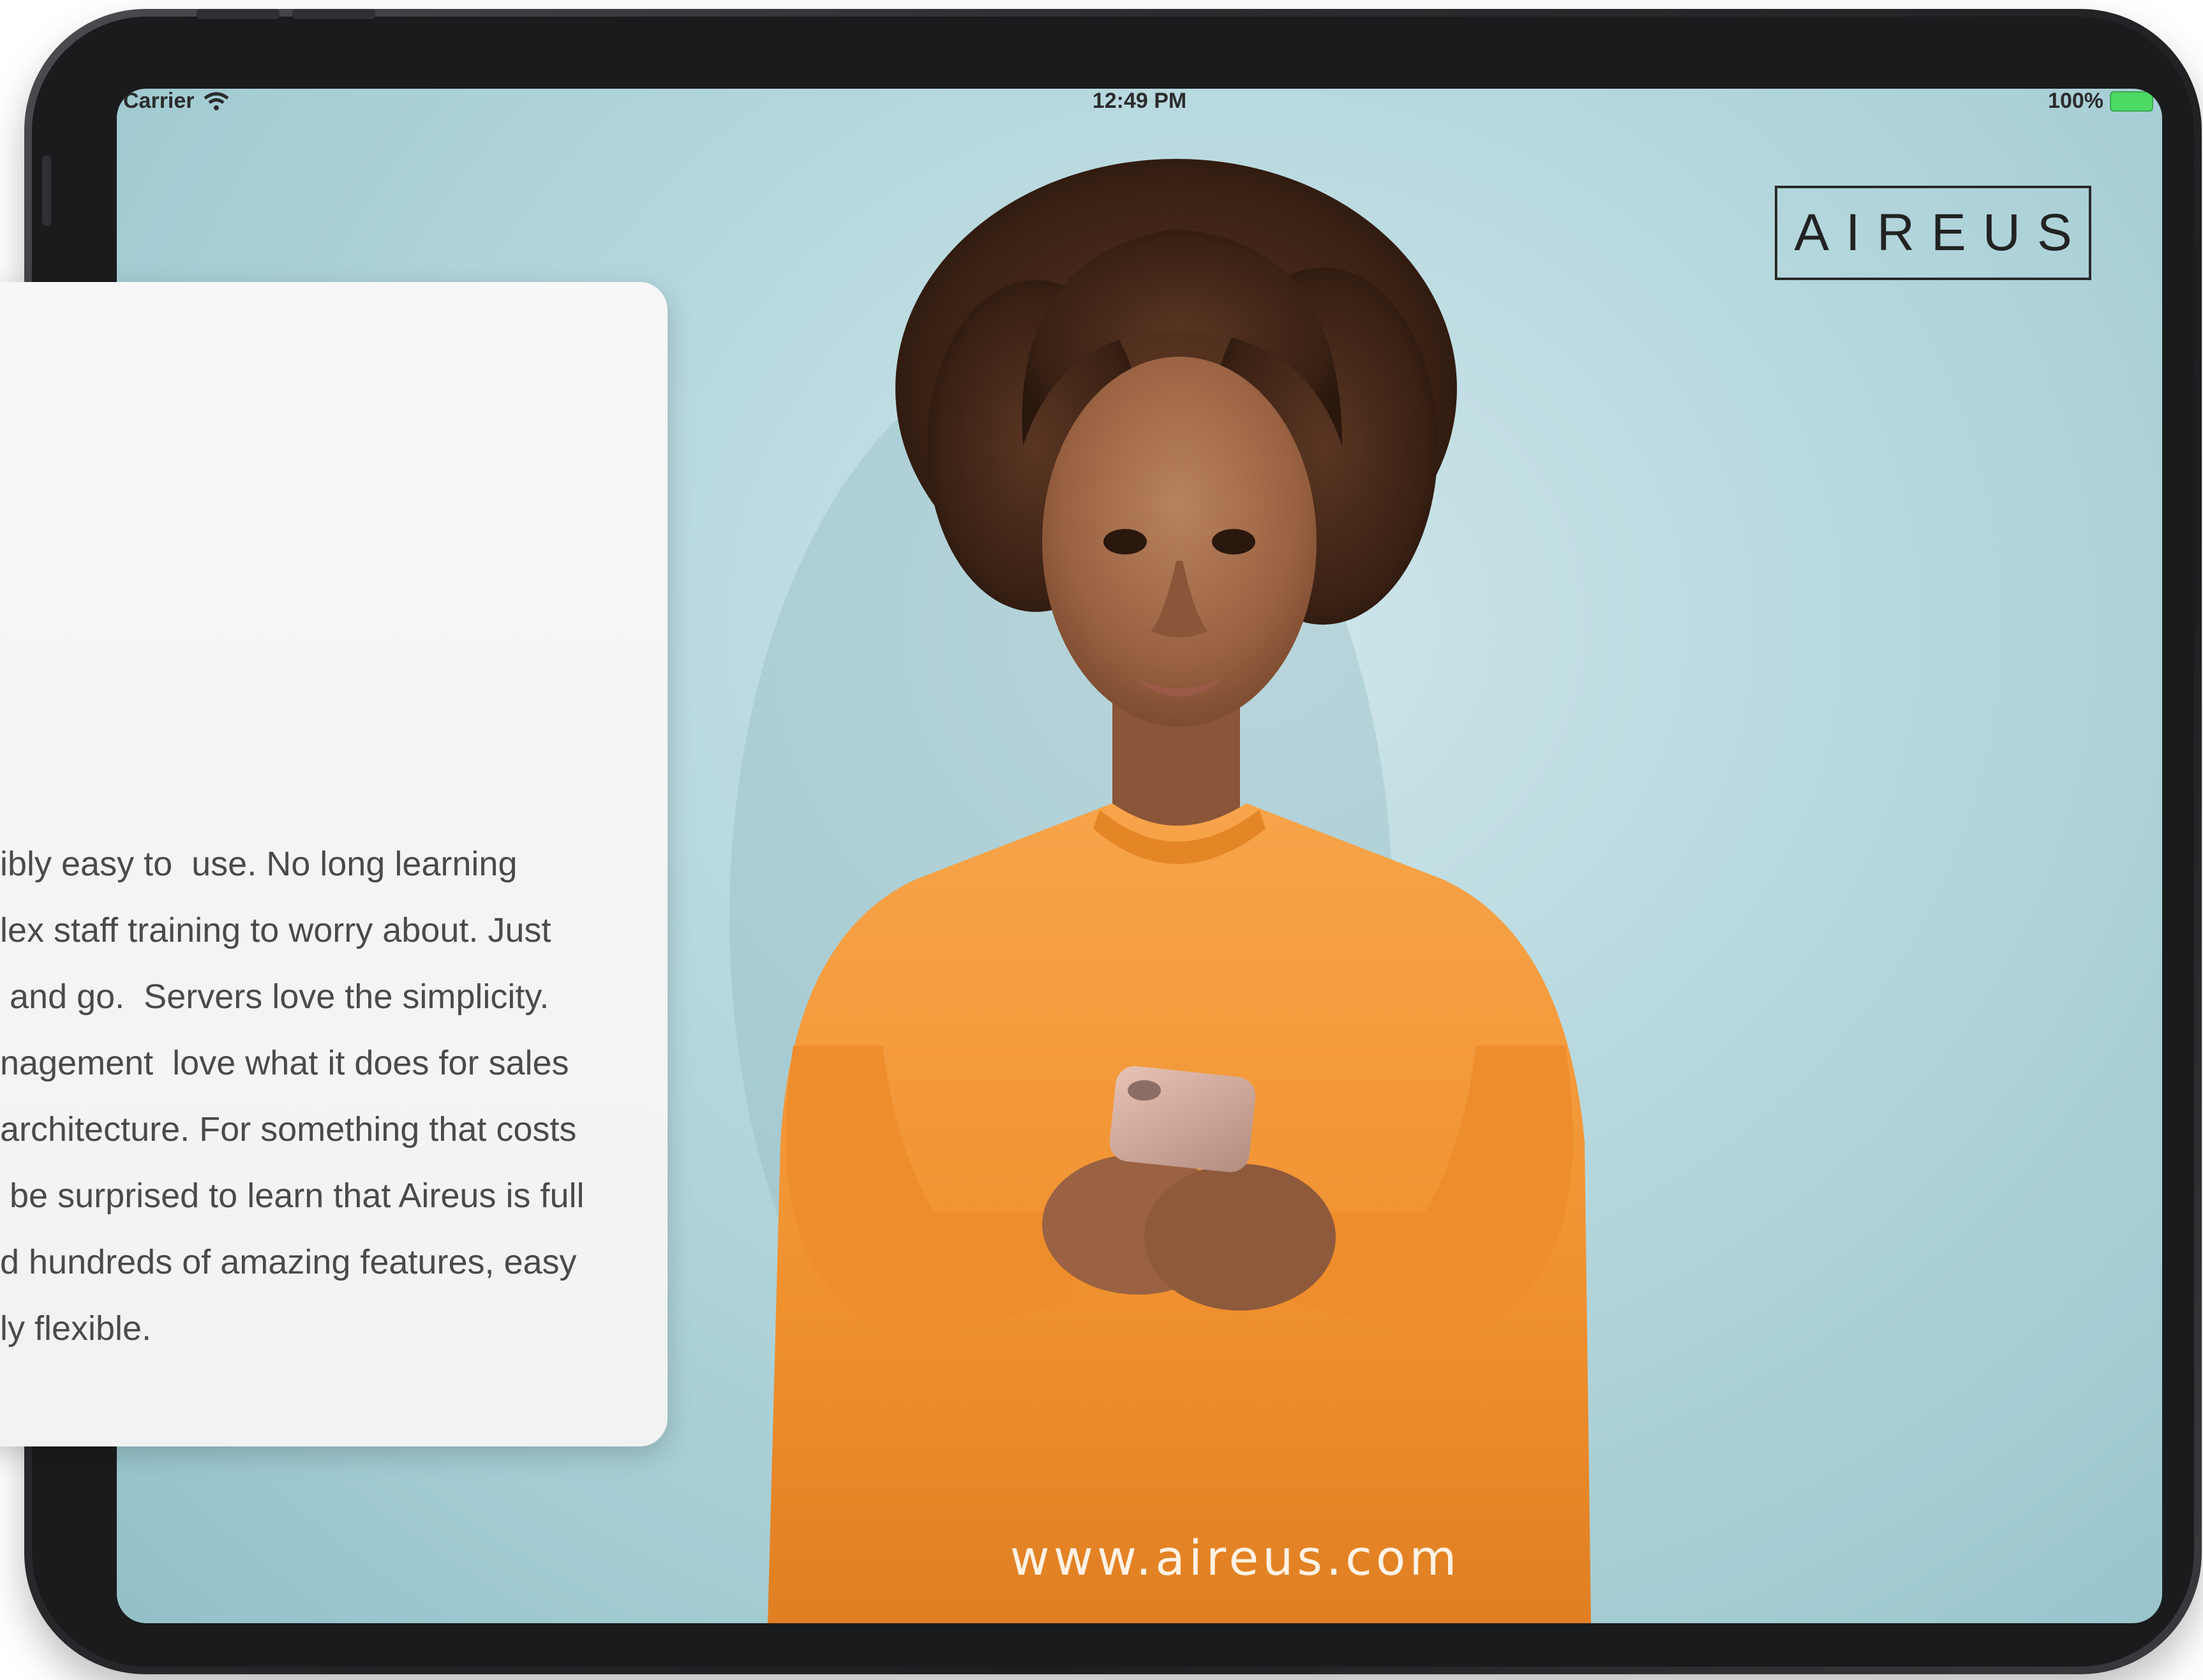 The height and width of the screenshot is (1680, 2203). What do you see at coordinates (2075, 101) in the screenshot?
I see `battery-percent: 100%` at bounding box center [2075, 101].